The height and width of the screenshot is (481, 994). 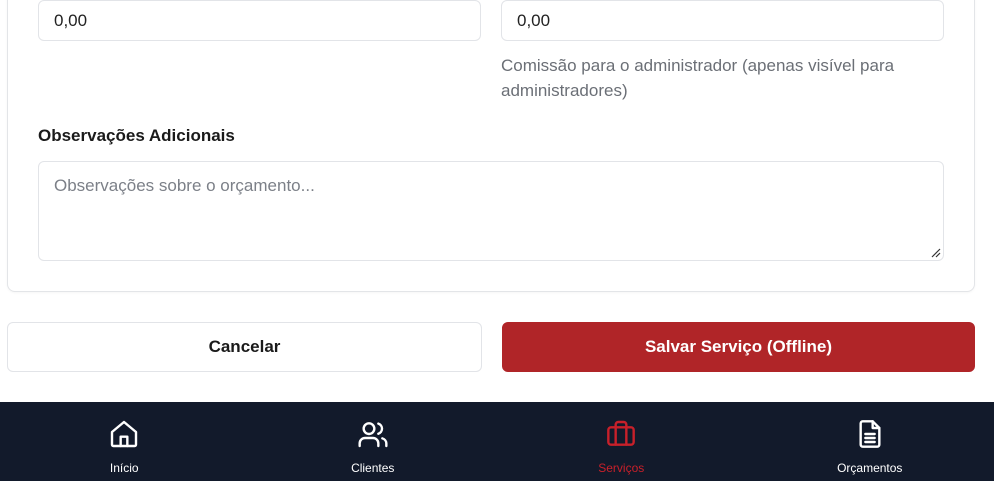 I want to click on nav-item-servicos: Serviços, so click(x=621, y=441).